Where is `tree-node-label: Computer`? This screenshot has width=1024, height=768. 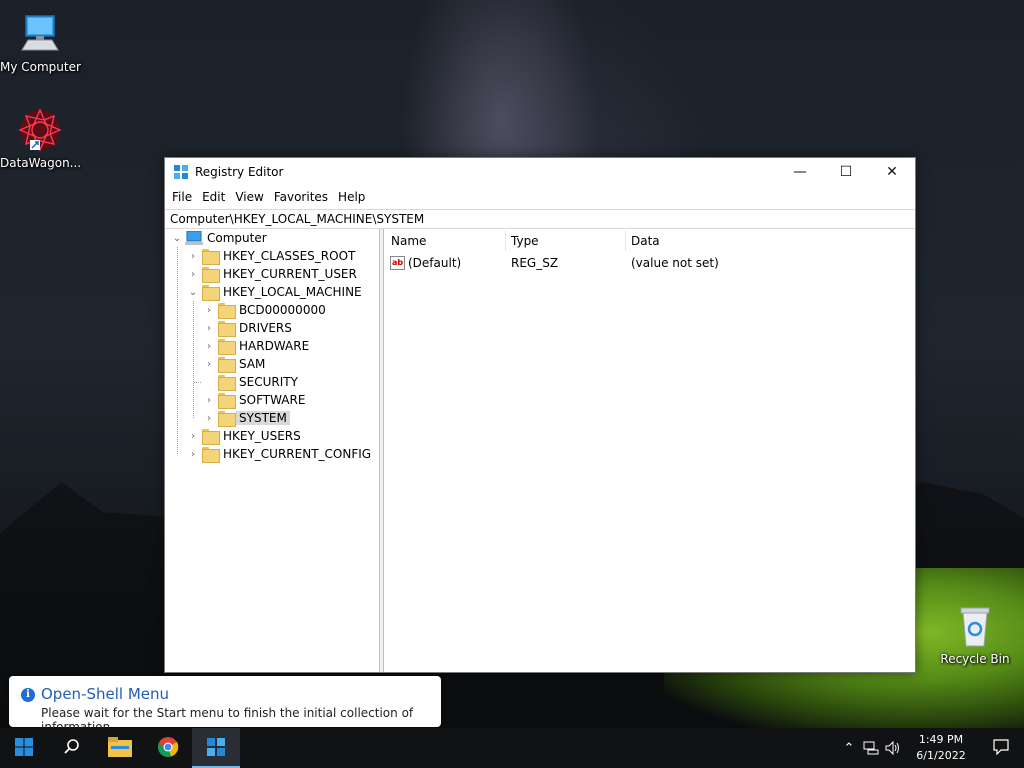 tree-node-label: Computer is located at coordinates (237, 238).